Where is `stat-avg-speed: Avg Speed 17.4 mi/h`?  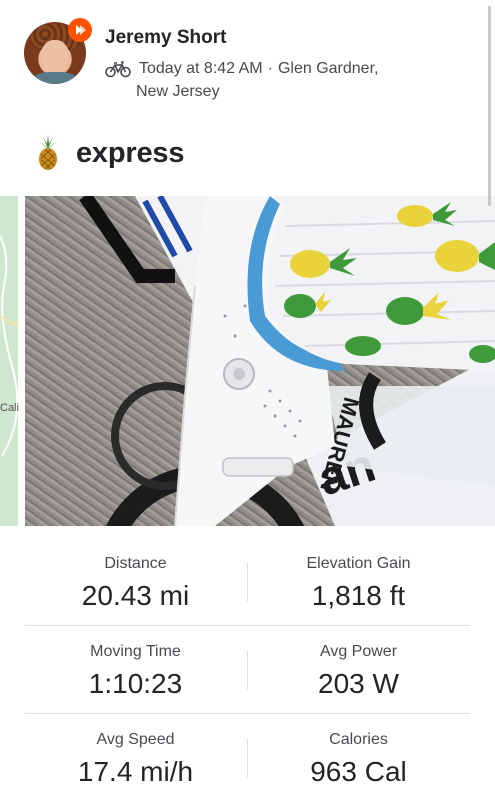 stat-avg-speed: Avg Speed 17.4 mi/h is located at coordinates (135, 757).